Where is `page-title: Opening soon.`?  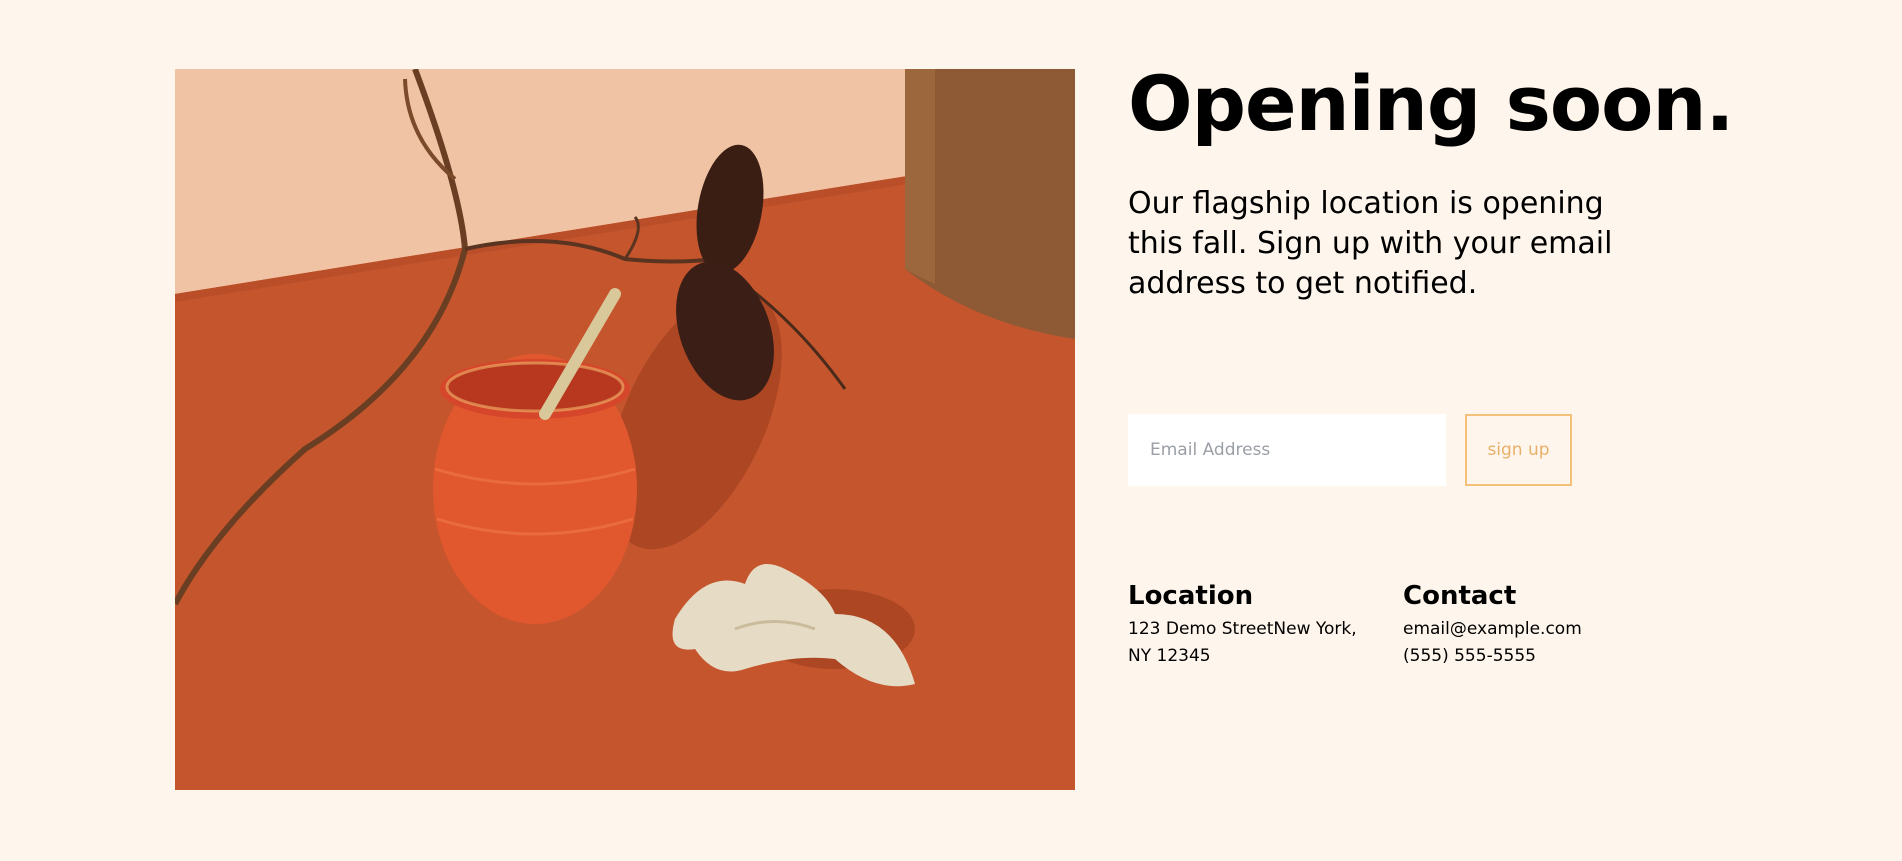 page-title: Opening soon. is located at coordinates (1431, 103).